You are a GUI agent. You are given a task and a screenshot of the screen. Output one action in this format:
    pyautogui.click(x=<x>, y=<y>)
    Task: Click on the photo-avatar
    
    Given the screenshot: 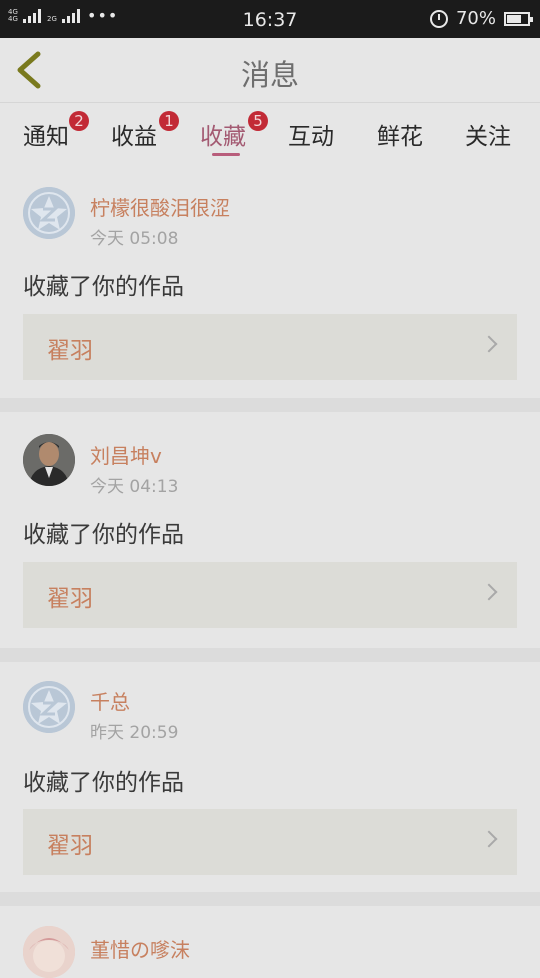 What is the action you would take?
    pyautogui.click(x=49, y=460)
    